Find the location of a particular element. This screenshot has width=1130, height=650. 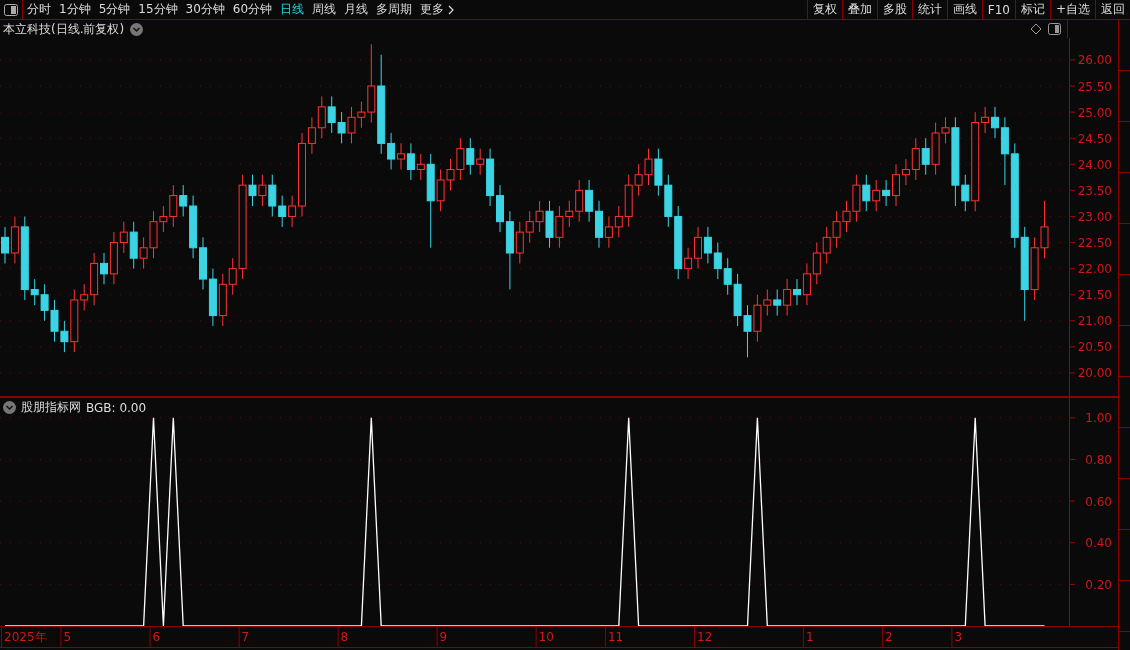

period-tab: 周线 is located at coordinates (324, 9).